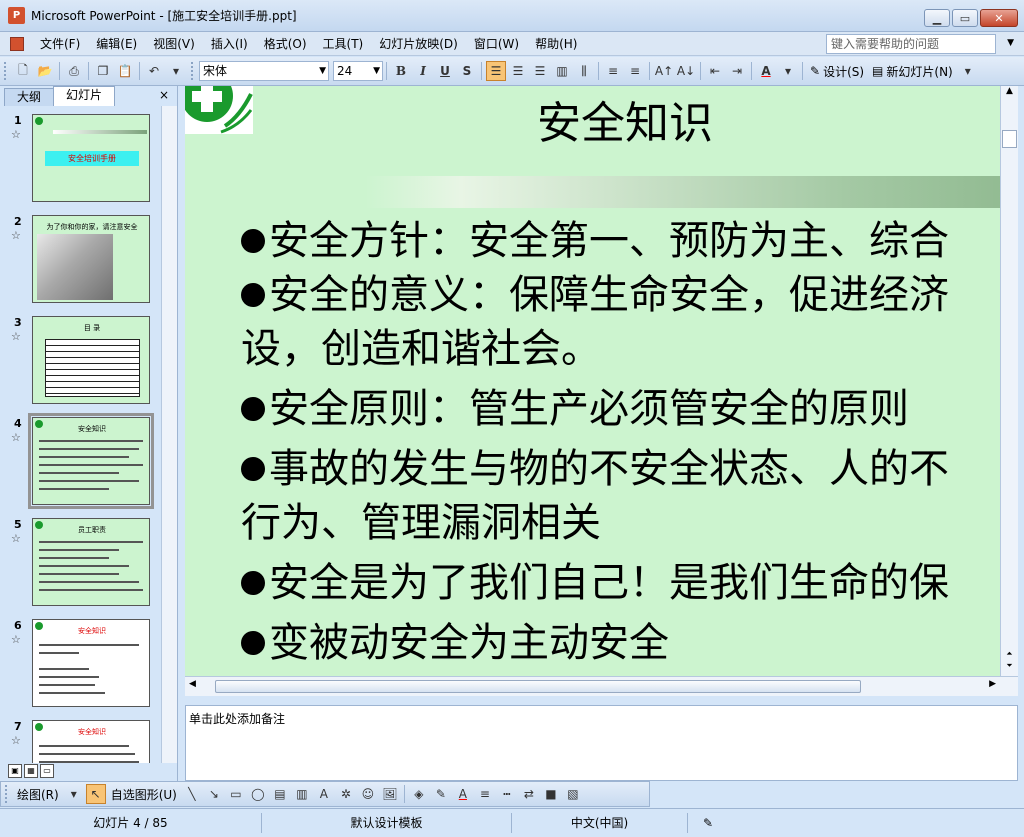 The image size is (1024, 837). Describe the element at coordinates (302, 794) in the screenshot. I see `vertical-textbox-icon: ▥` at that location.